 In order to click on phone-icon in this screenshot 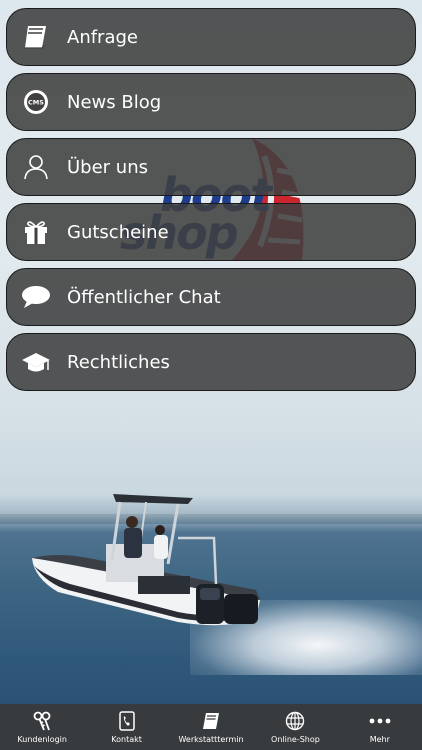, I will do `click(127, 721)`.